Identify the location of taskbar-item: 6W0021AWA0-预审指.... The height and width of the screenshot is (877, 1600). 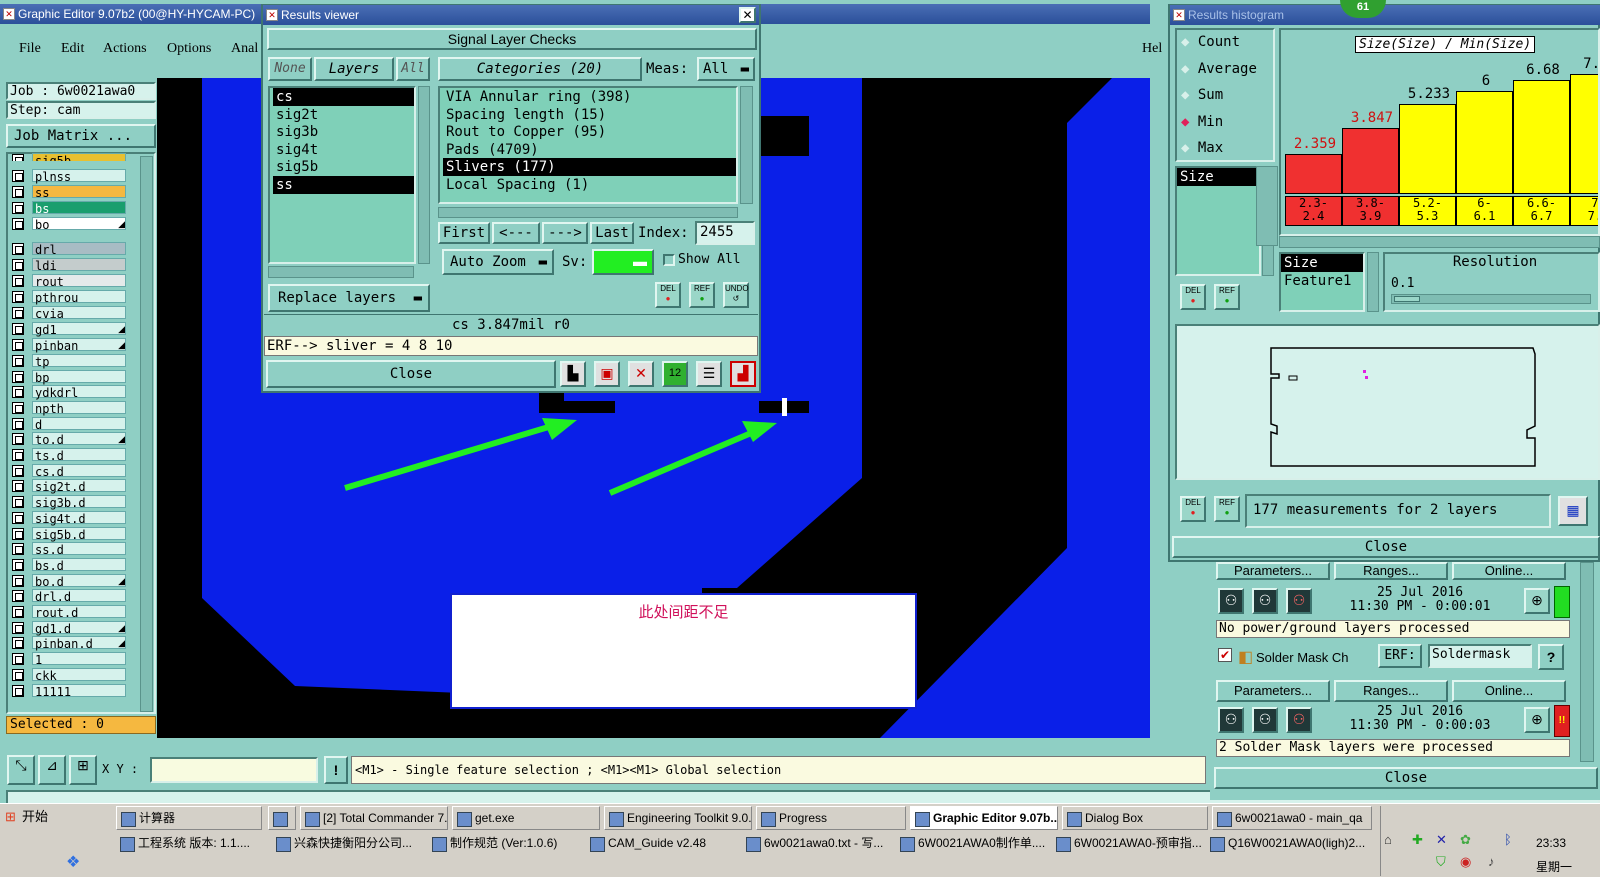
(1127, 844).